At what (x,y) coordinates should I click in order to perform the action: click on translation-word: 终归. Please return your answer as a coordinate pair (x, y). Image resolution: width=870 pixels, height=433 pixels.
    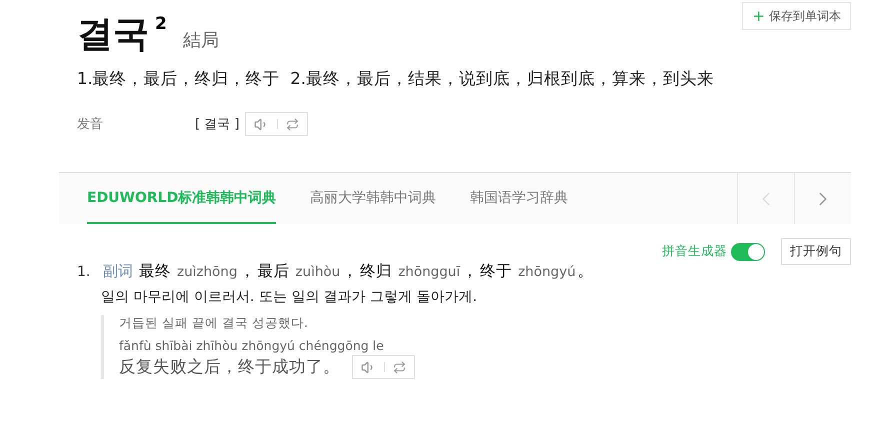
    Looking at the image, I should click on (376, 271).